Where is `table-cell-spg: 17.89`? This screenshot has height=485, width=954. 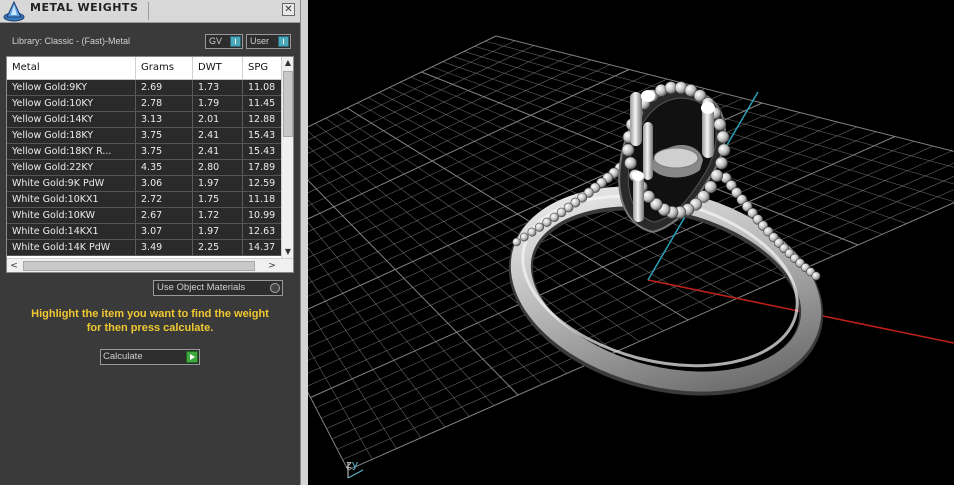
table-cell-spg: 17.89 is located at coordinates (262, 167).